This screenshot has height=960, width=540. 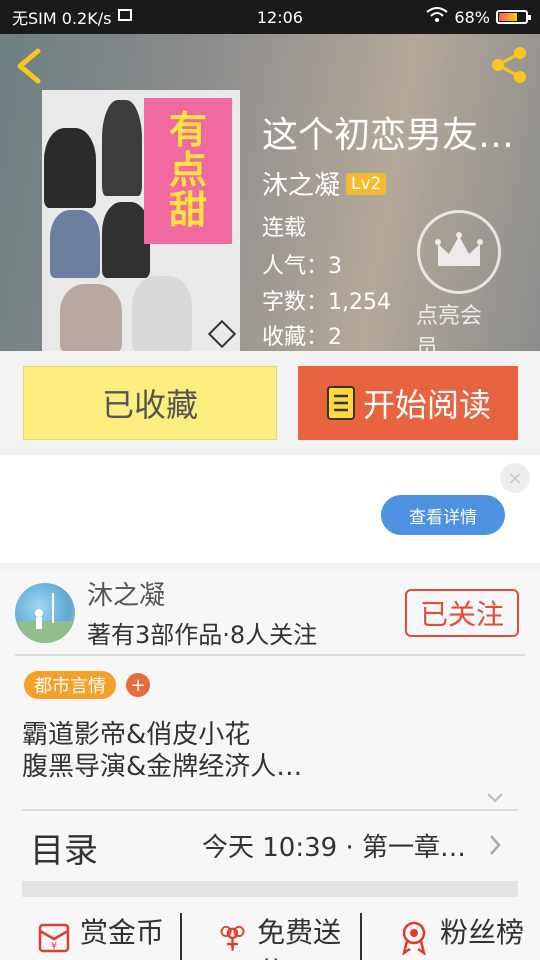 I want to click on toc-label: 目录, so click(x=64, y=851).